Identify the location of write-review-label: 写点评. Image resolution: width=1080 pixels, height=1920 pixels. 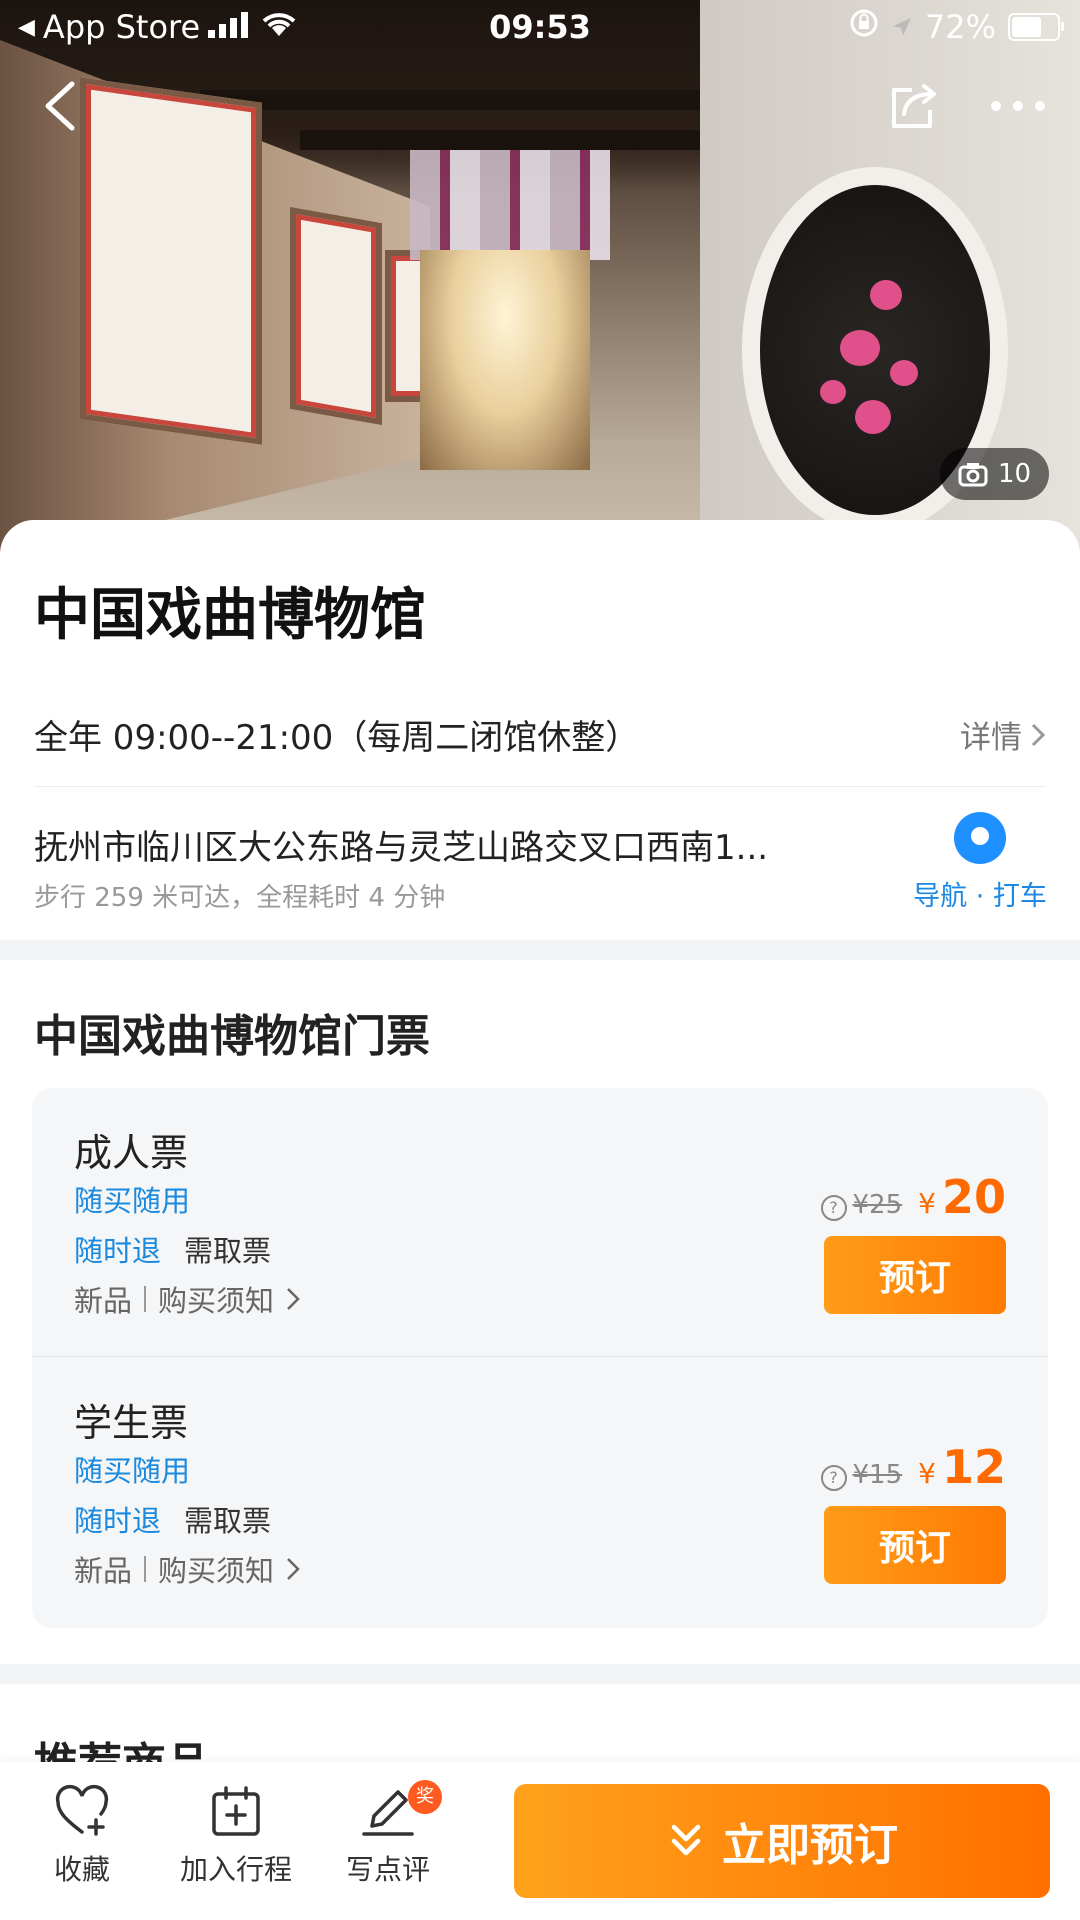
(387, 1869).